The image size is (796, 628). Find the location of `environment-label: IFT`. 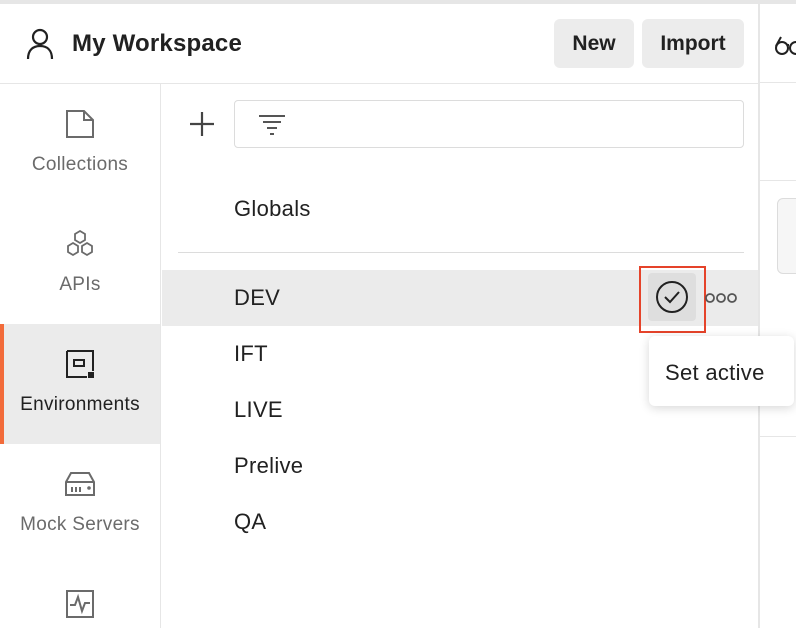

environment-label: IFT is located at coordinates (251, 353).